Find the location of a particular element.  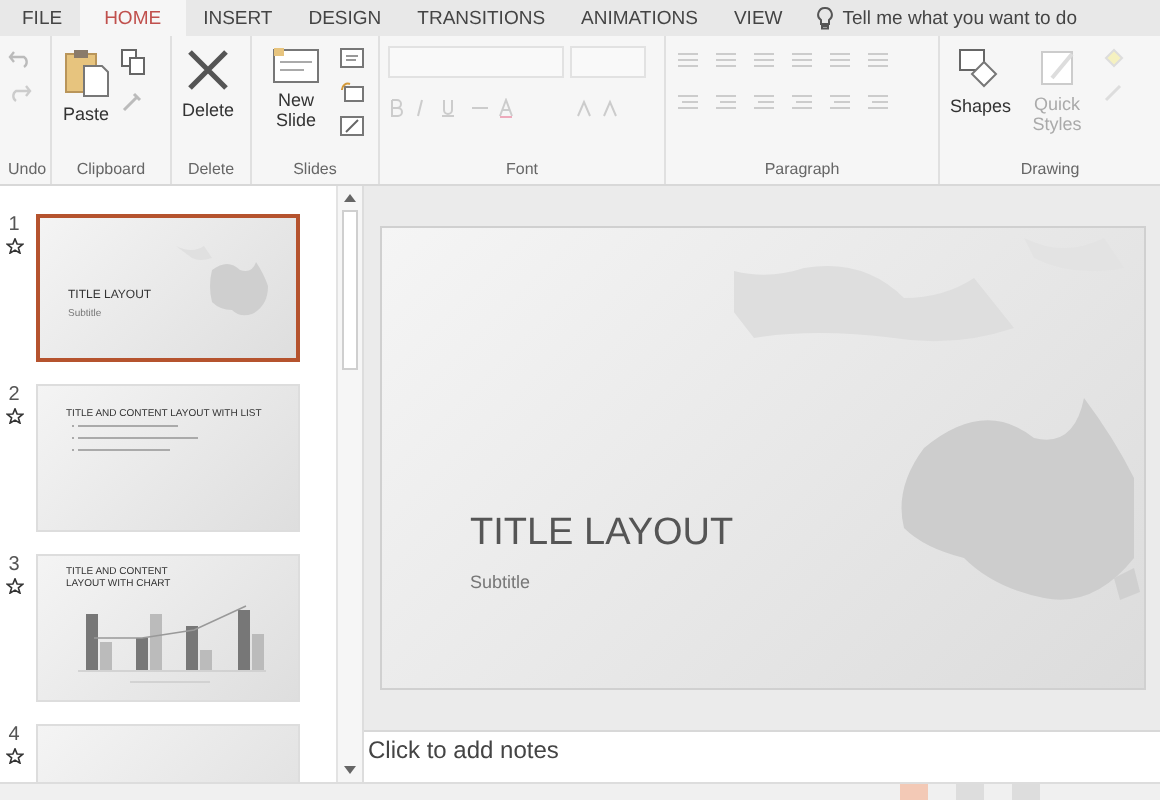

group-label: Paragraph is located at coordinates (802, 171).